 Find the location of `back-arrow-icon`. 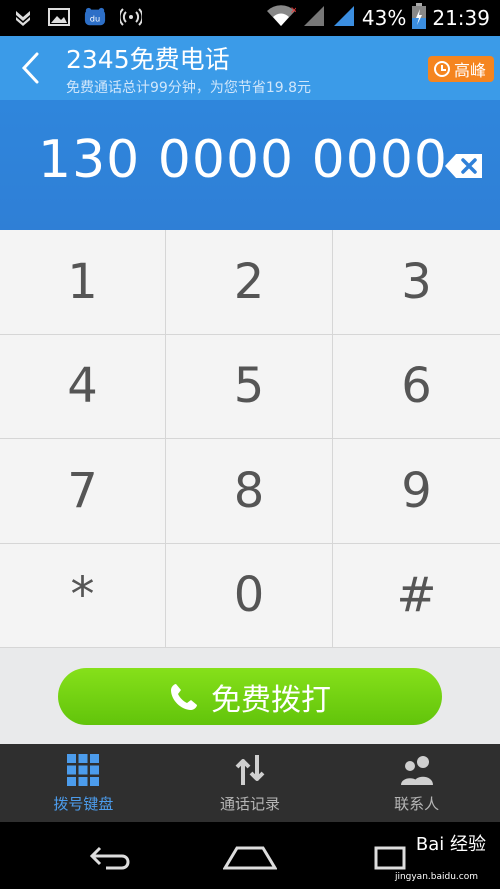

back-arrow-icon is located at coordinates (30, 68).